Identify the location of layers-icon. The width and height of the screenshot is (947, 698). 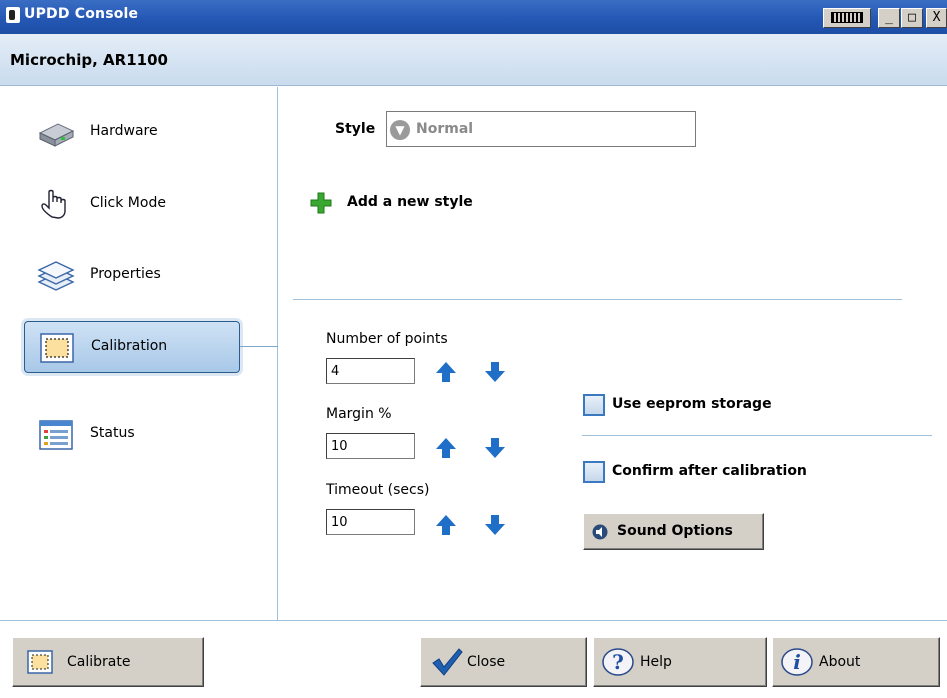
(56, 276).